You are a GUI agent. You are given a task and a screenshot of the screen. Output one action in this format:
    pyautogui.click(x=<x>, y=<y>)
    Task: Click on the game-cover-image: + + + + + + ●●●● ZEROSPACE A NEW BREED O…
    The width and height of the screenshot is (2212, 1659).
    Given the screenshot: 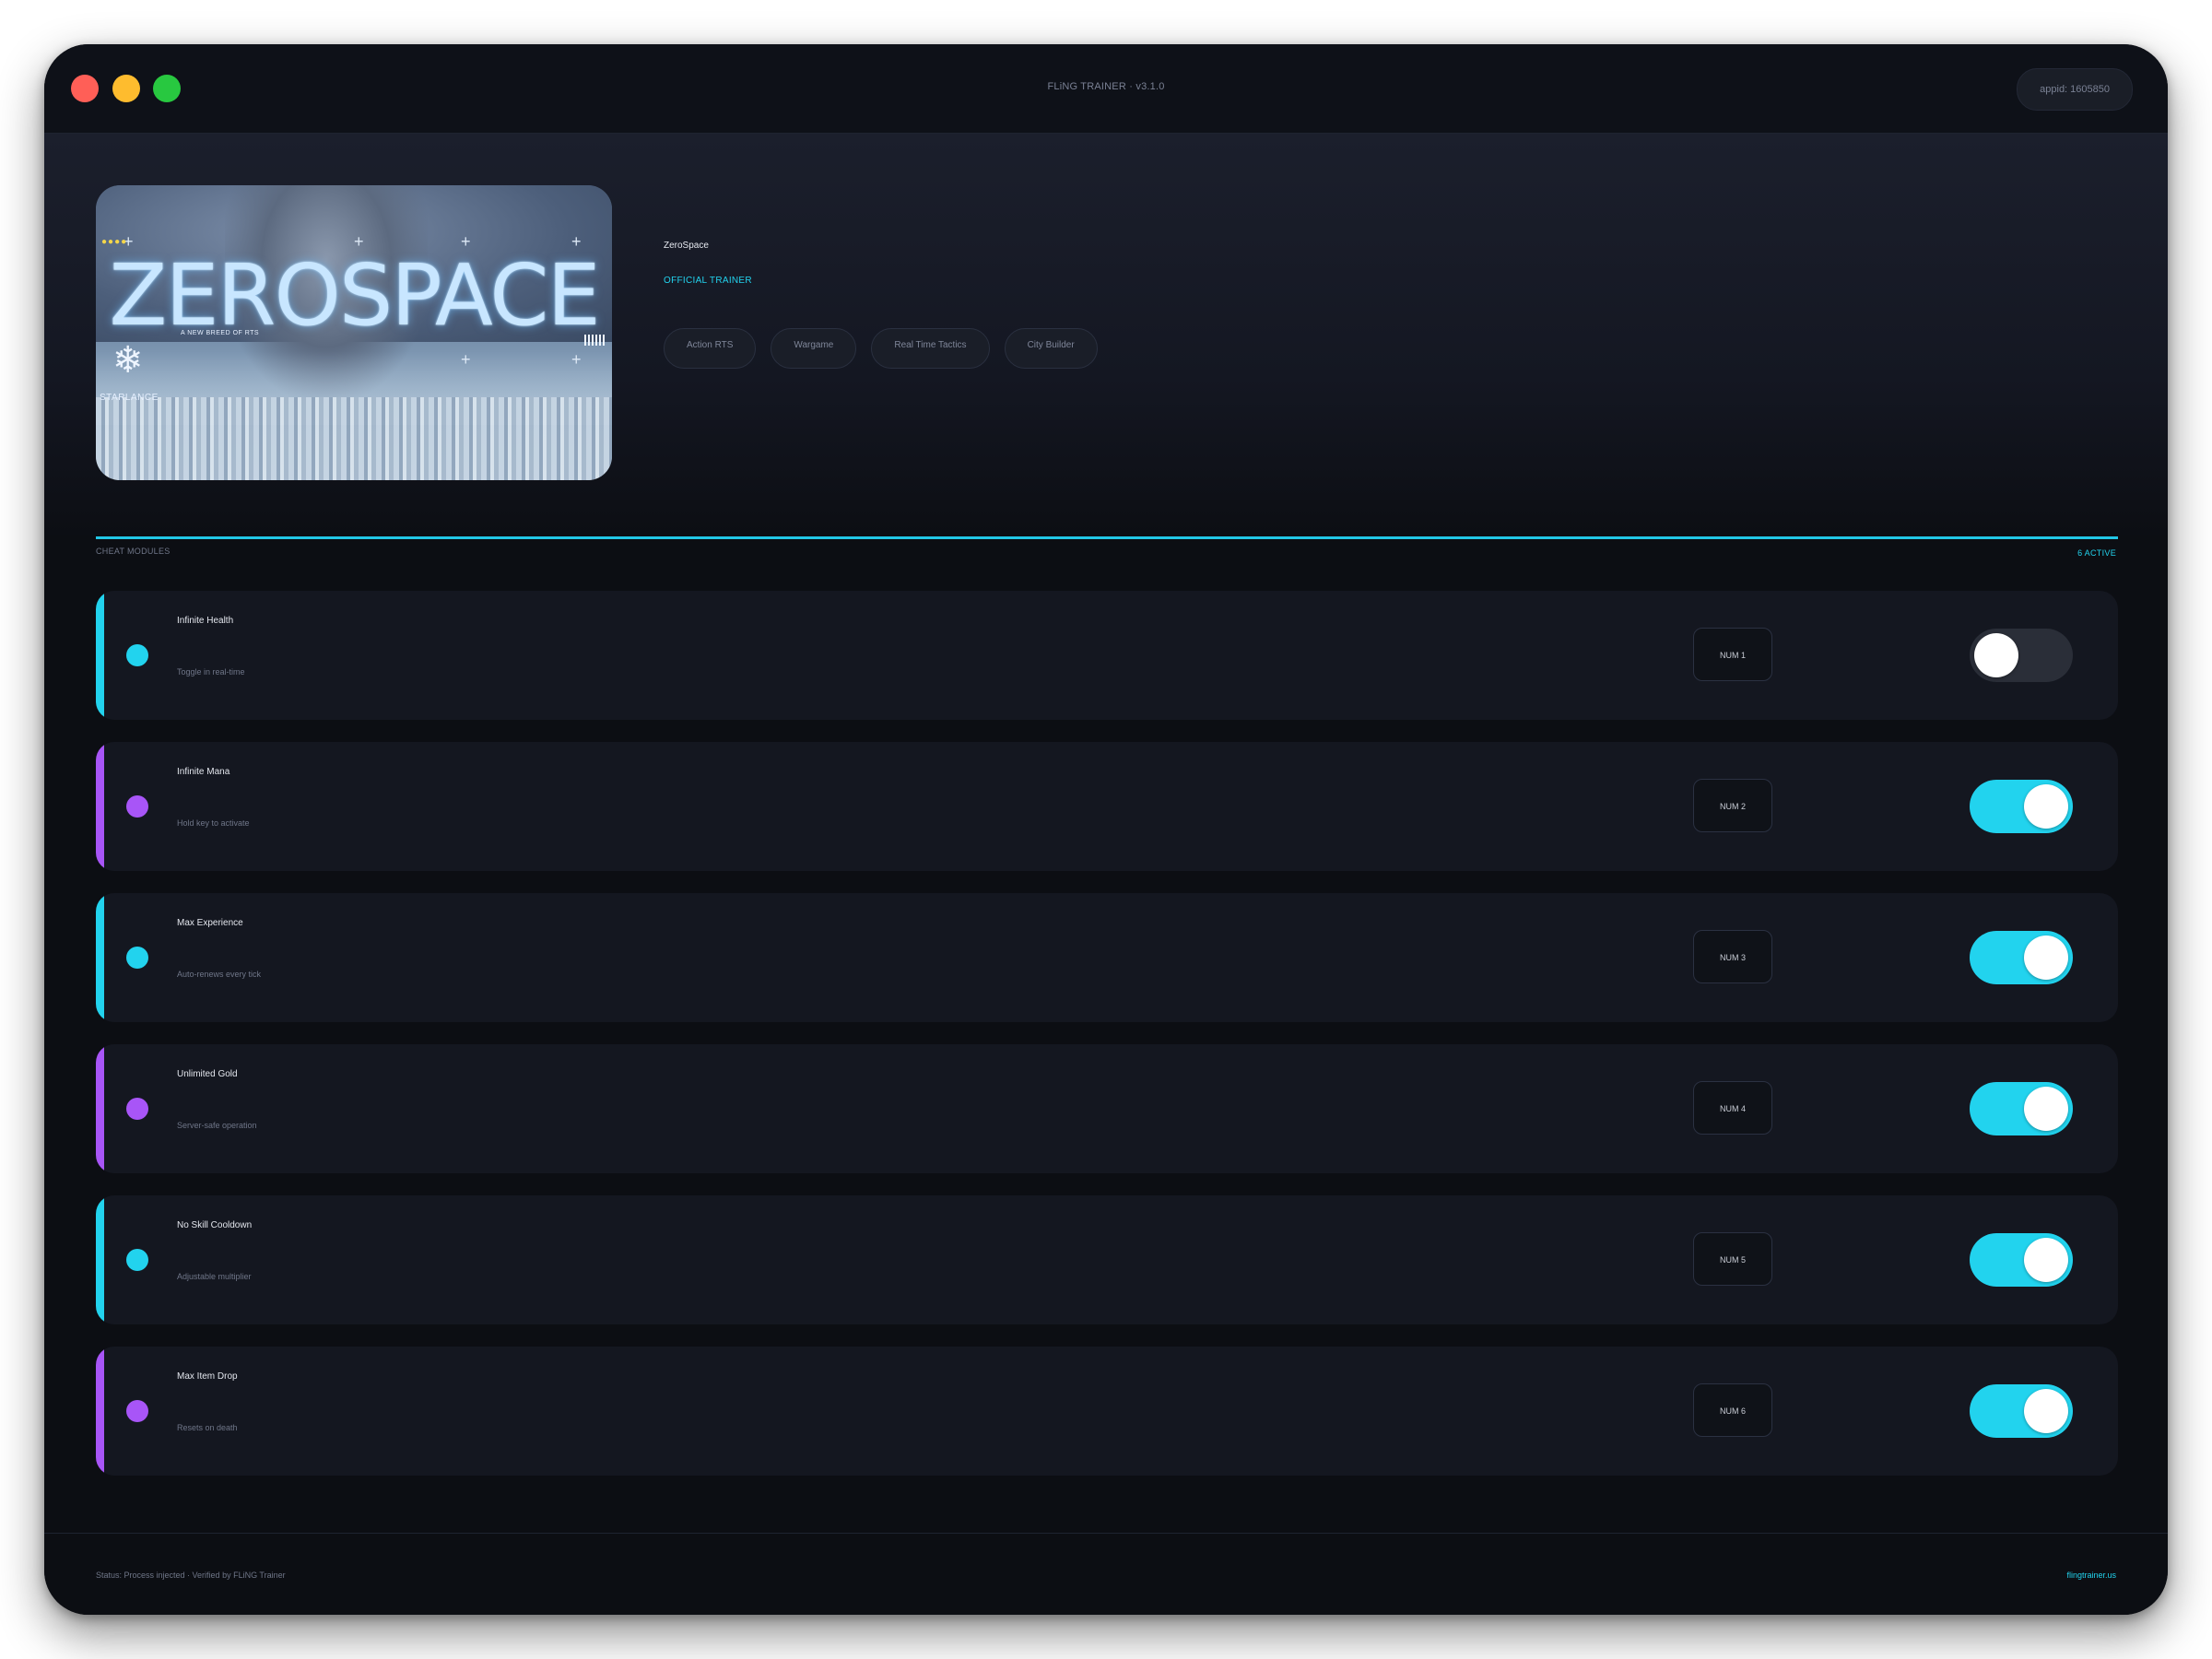 What is the action you would take?
    pyautogui.click(x=354, y=332)
    